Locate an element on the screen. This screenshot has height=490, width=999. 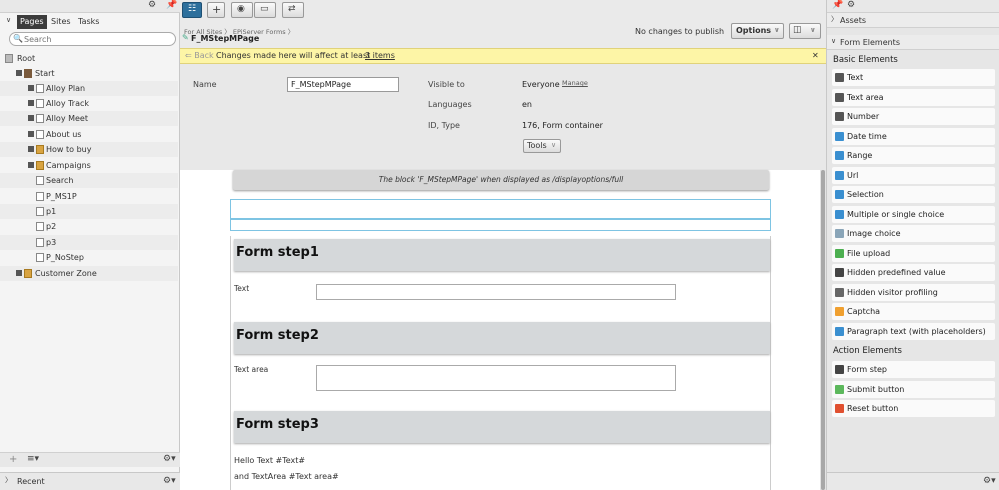
root-icon is located at coordinates (9, 58).